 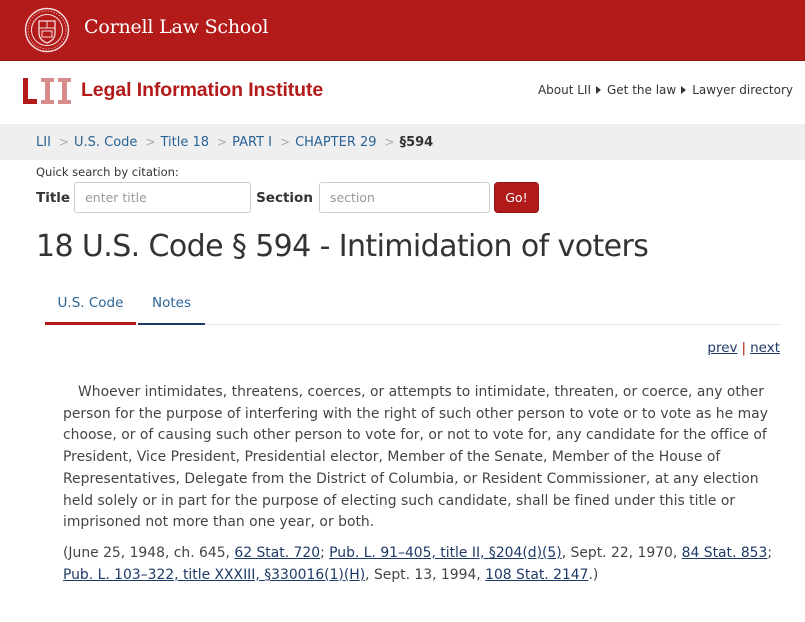 I want to click on lii-logo-mark-icon, so click(x=47, y=91).